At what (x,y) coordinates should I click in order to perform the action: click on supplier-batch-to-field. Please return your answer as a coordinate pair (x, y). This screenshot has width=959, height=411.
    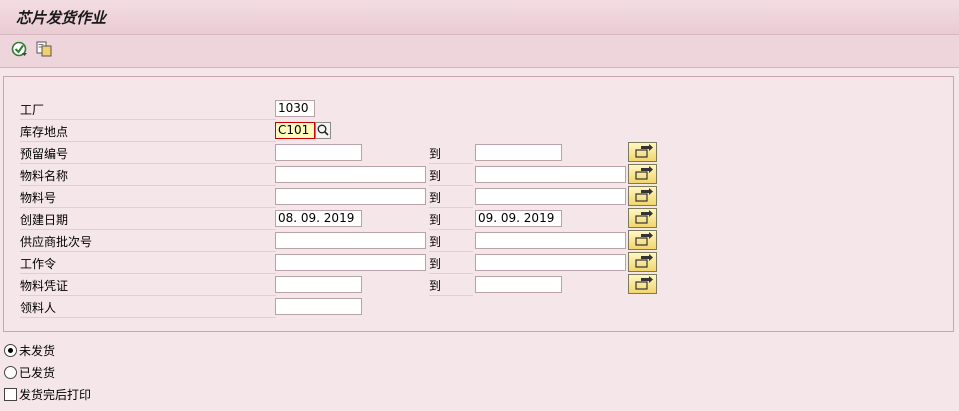
    Looking at the image, I should click on (550, 240).